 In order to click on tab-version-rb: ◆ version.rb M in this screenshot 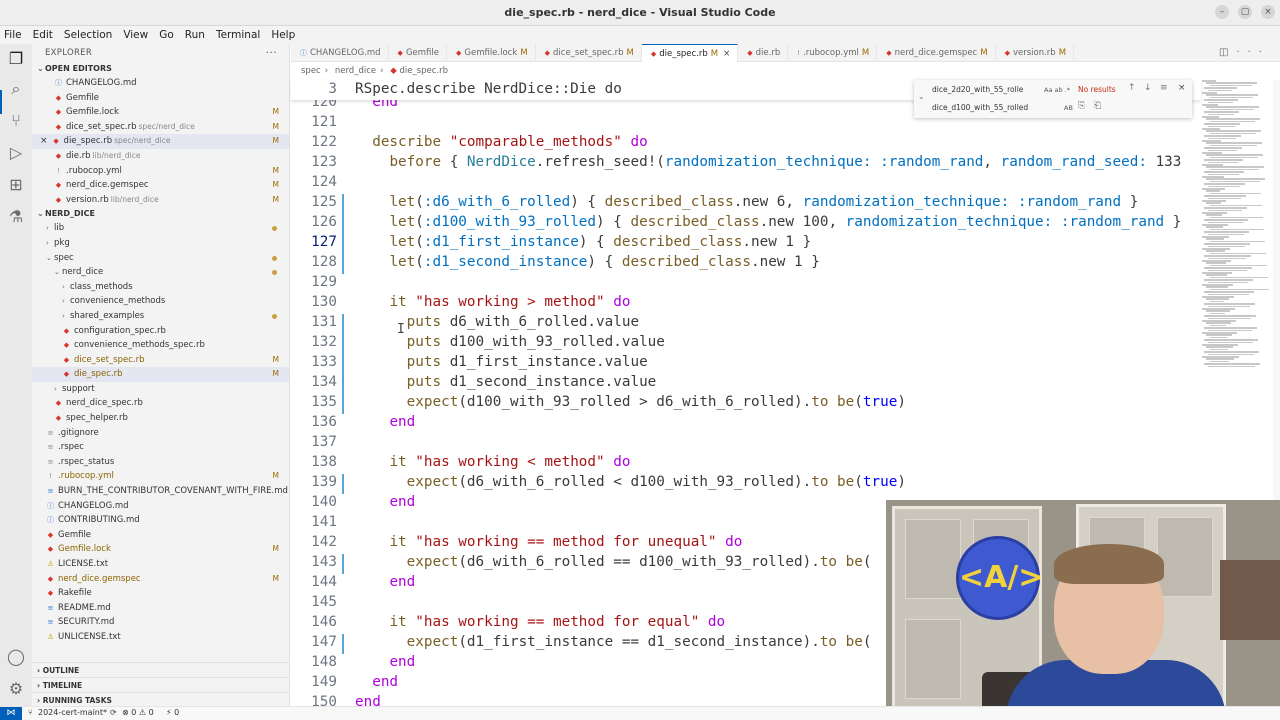, I will do `click(1035, 53)`.